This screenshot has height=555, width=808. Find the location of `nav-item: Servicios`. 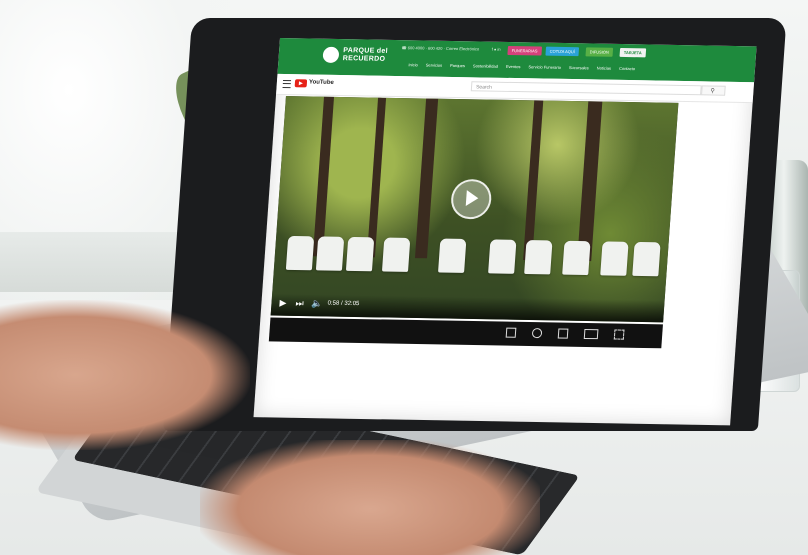

nav-item: Servicios is located at coordinates (434, 65).